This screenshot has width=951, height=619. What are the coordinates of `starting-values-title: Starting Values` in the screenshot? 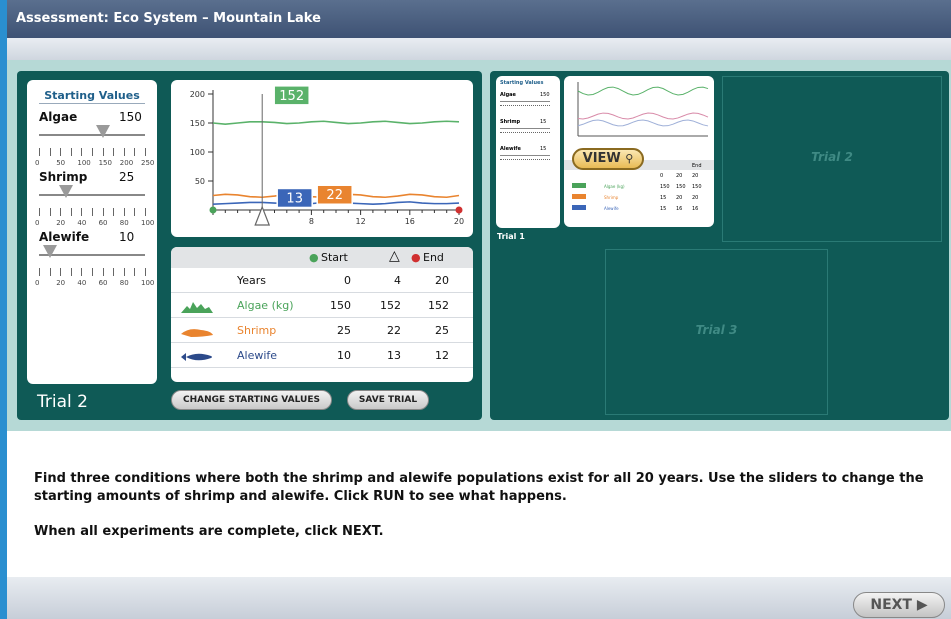 It's located at (92, 95).